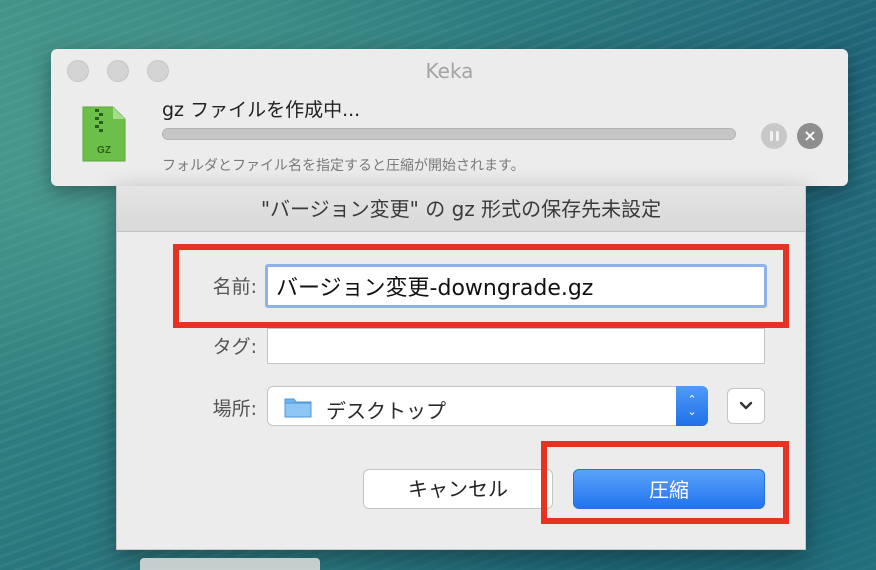 The height and width of the screenshot is (570, 876). I want to click on compress-button: 圧縮, so click(669, 489).